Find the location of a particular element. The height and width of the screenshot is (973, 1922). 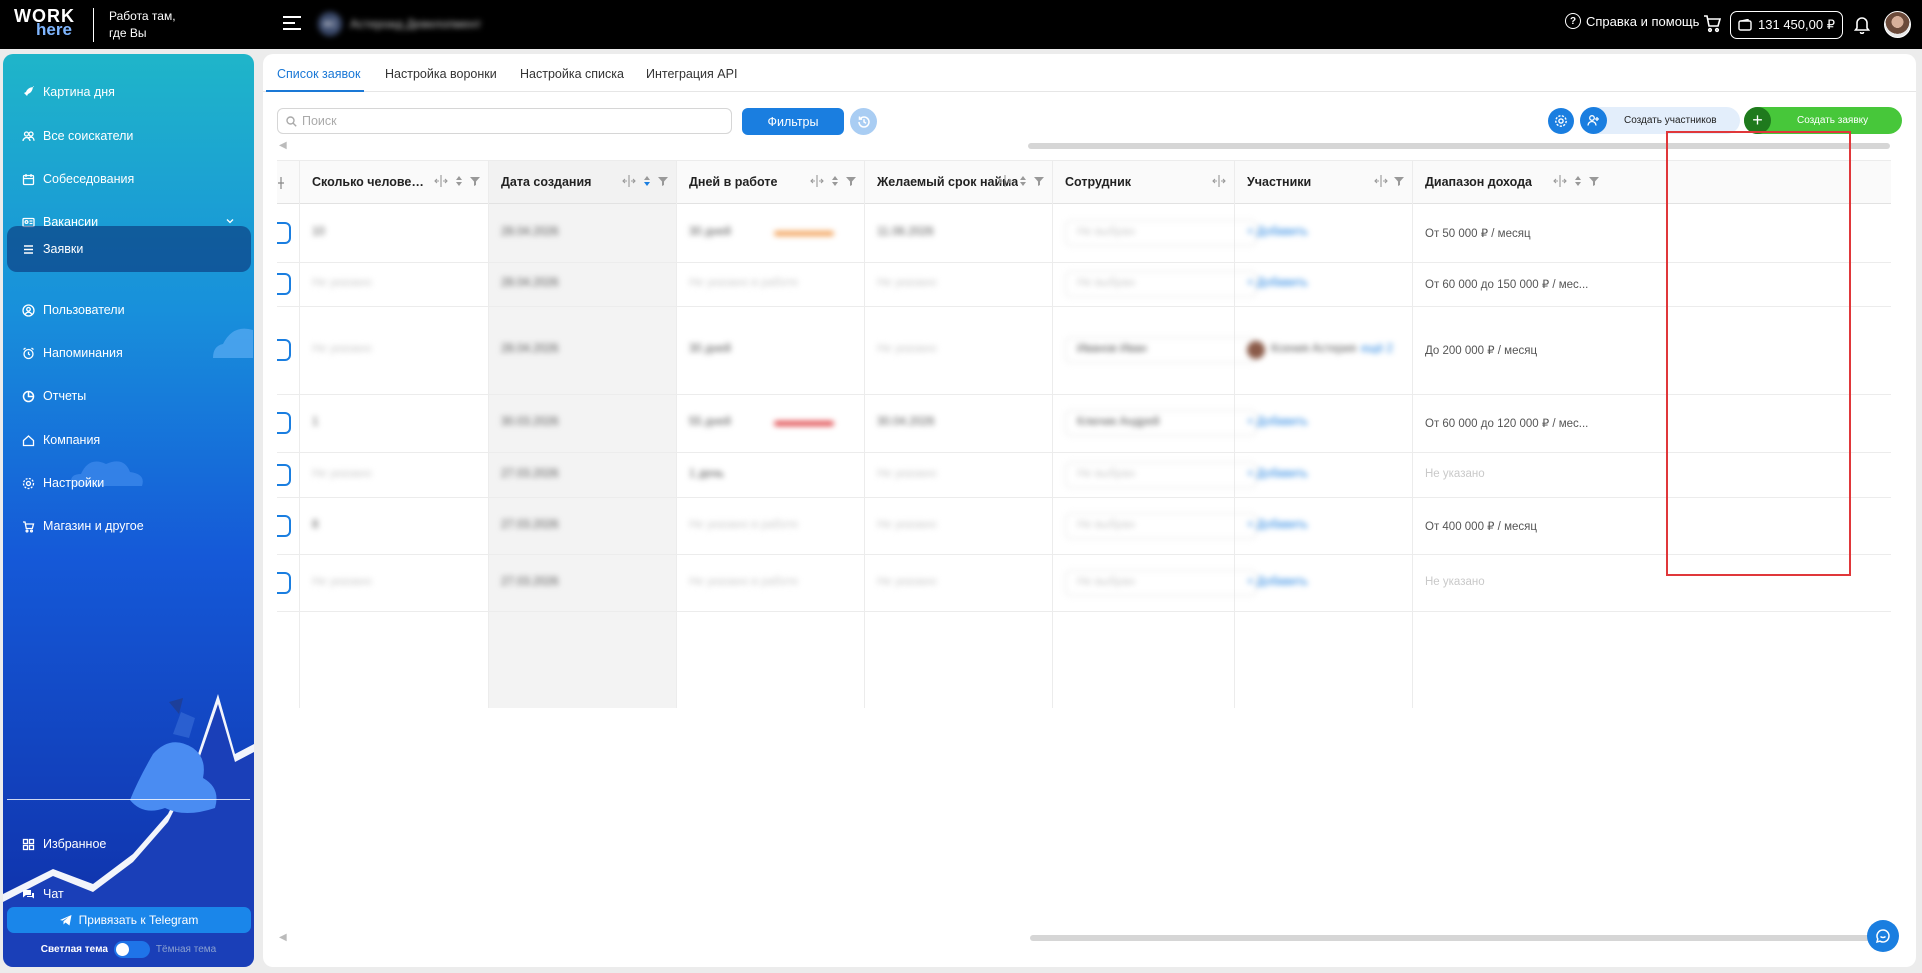

sidebar-item-reports: Отчеты is located at coordinates (129, 396).